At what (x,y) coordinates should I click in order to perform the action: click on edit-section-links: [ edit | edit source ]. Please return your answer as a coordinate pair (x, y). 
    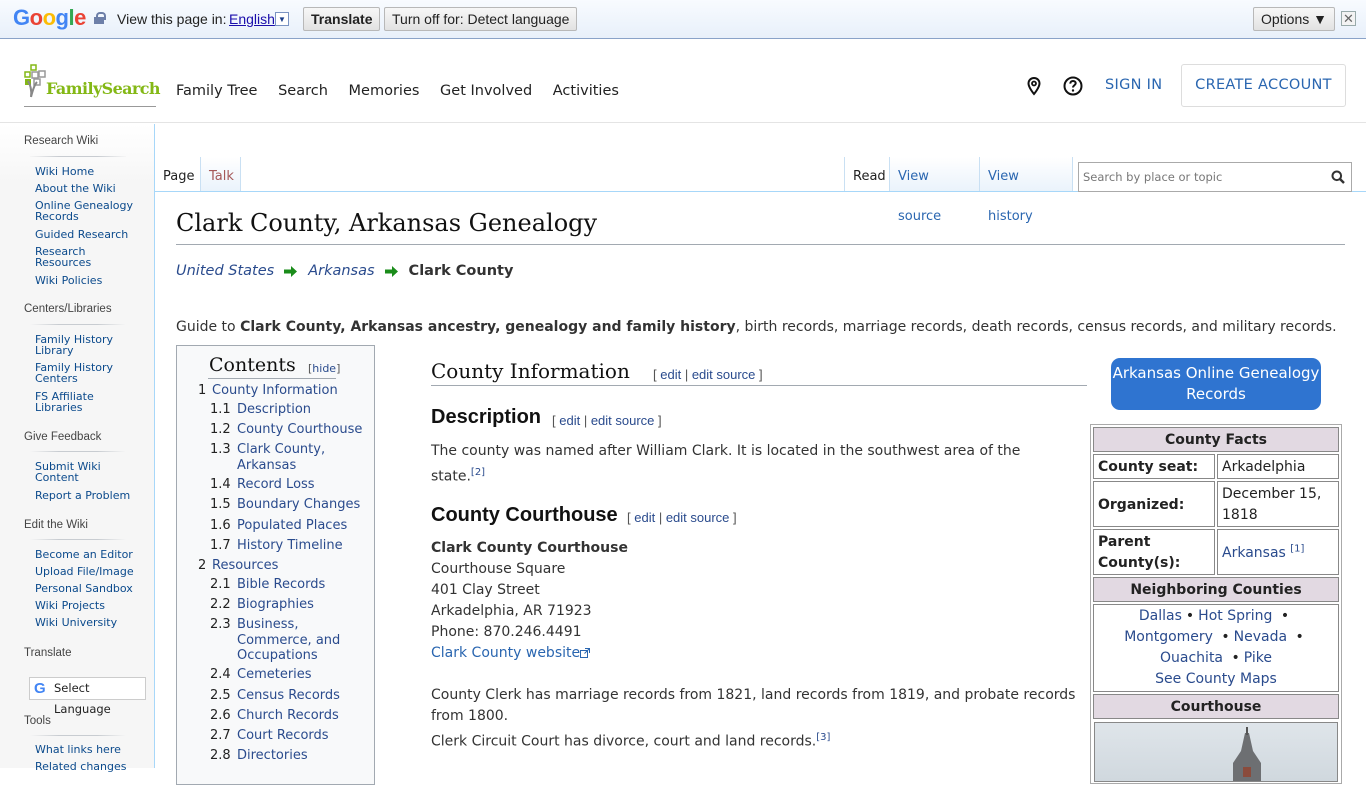
    Looking at the image, I should click on (708, 374).